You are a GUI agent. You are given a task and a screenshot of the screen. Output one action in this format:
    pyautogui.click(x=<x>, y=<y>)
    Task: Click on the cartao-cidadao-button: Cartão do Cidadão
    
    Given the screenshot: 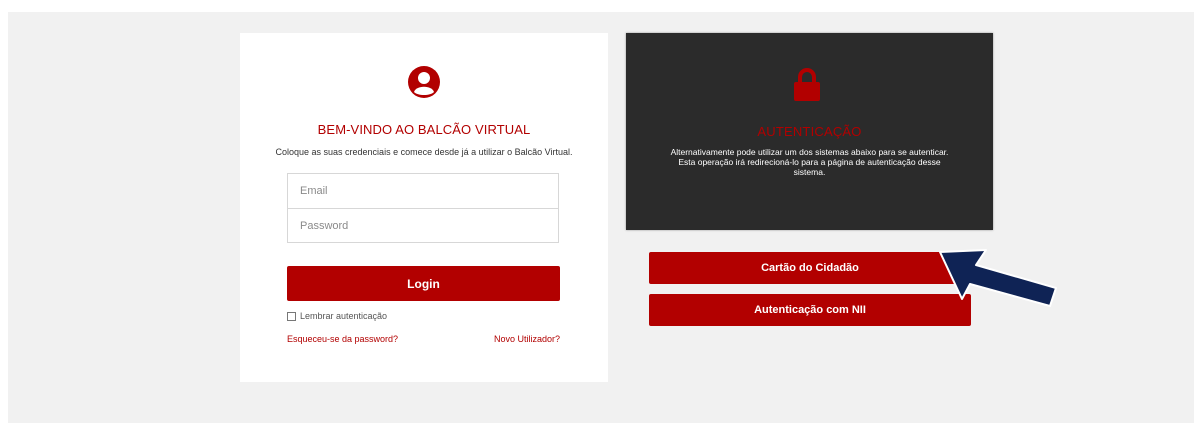 What is the action you would take?
    pyautogui.click(x=810, y=268)
    